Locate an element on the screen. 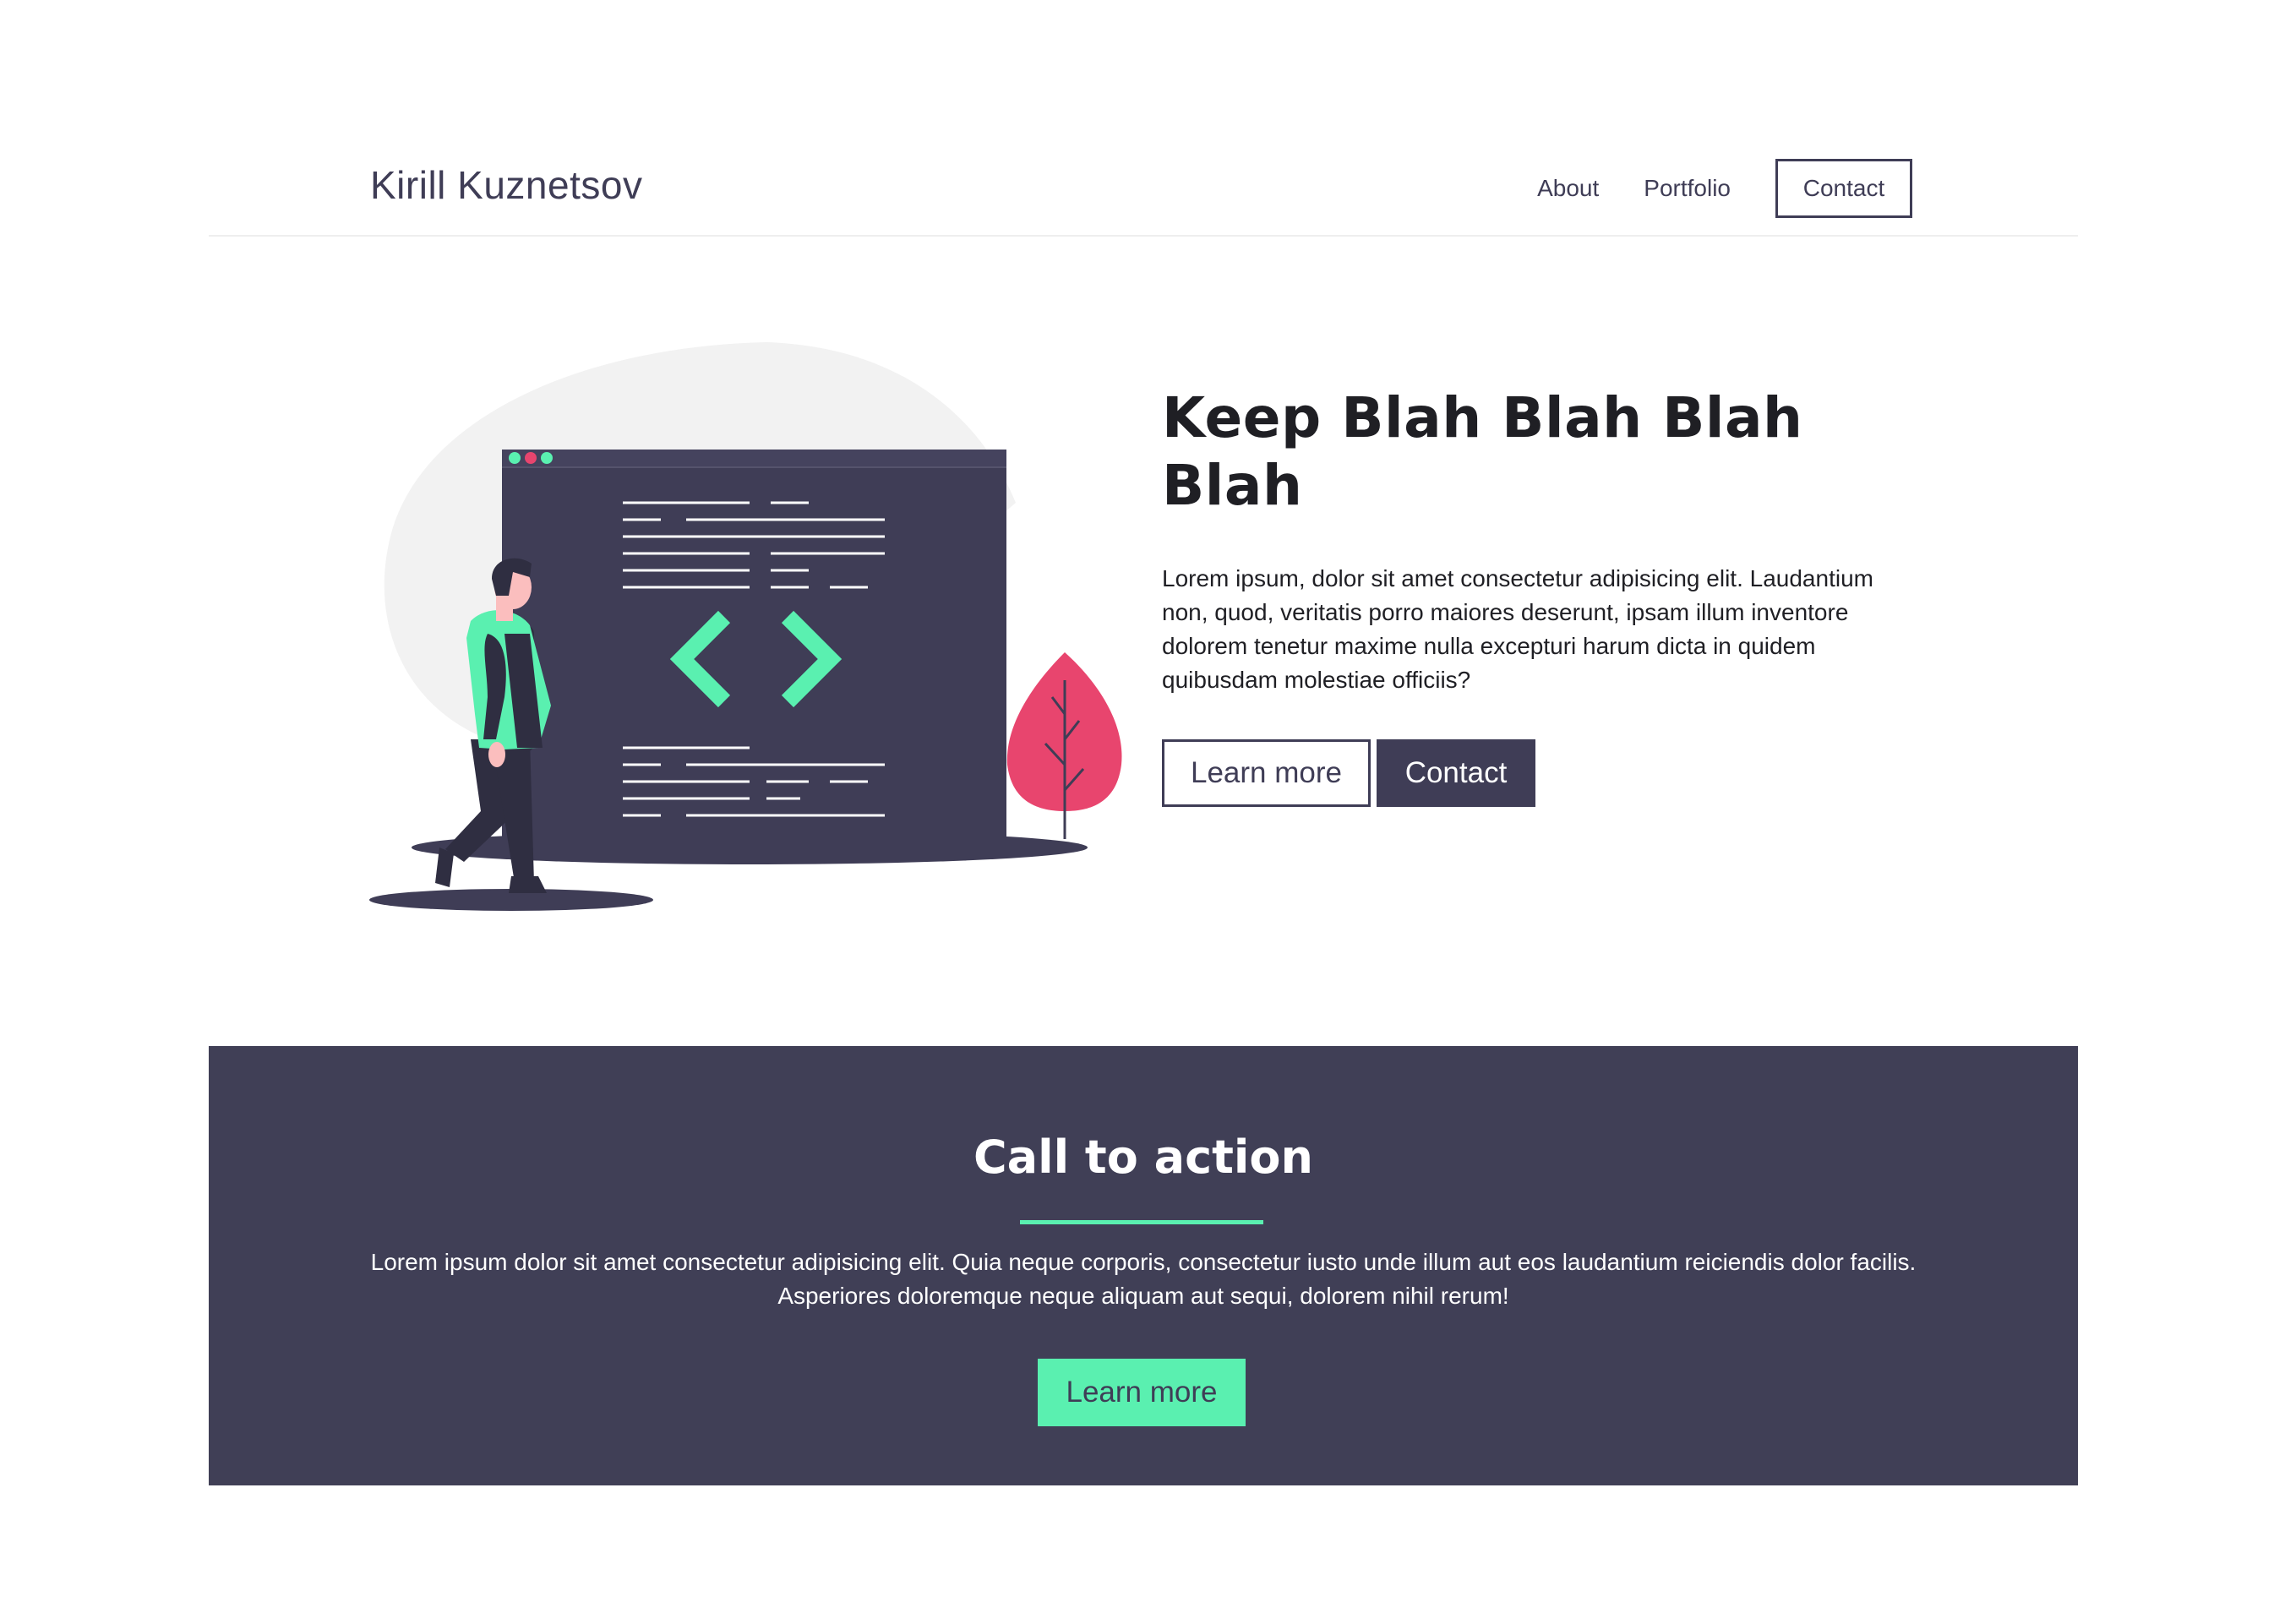  cta-divider is located at coordinates (1141, 1222).